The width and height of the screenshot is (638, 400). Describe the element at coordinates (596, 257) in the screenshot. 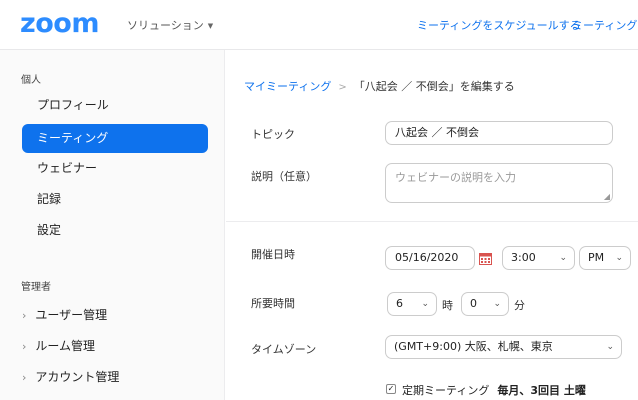

I see `ampm-value: PM` at that location.